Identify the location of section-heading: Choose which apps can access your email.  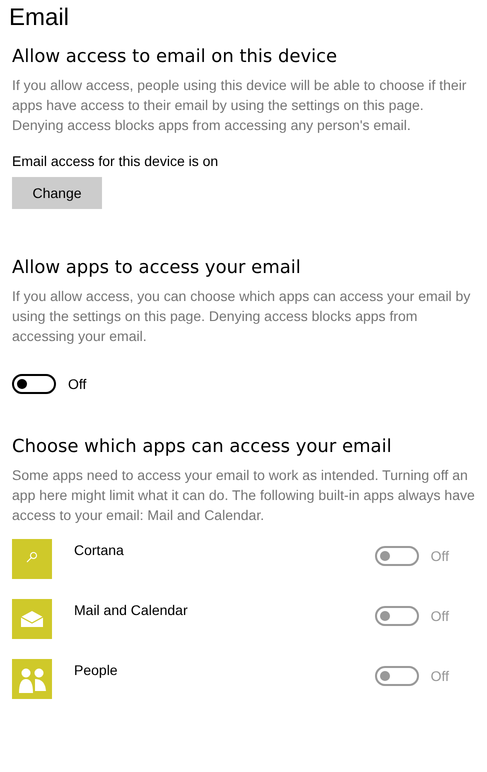
(202, 446).